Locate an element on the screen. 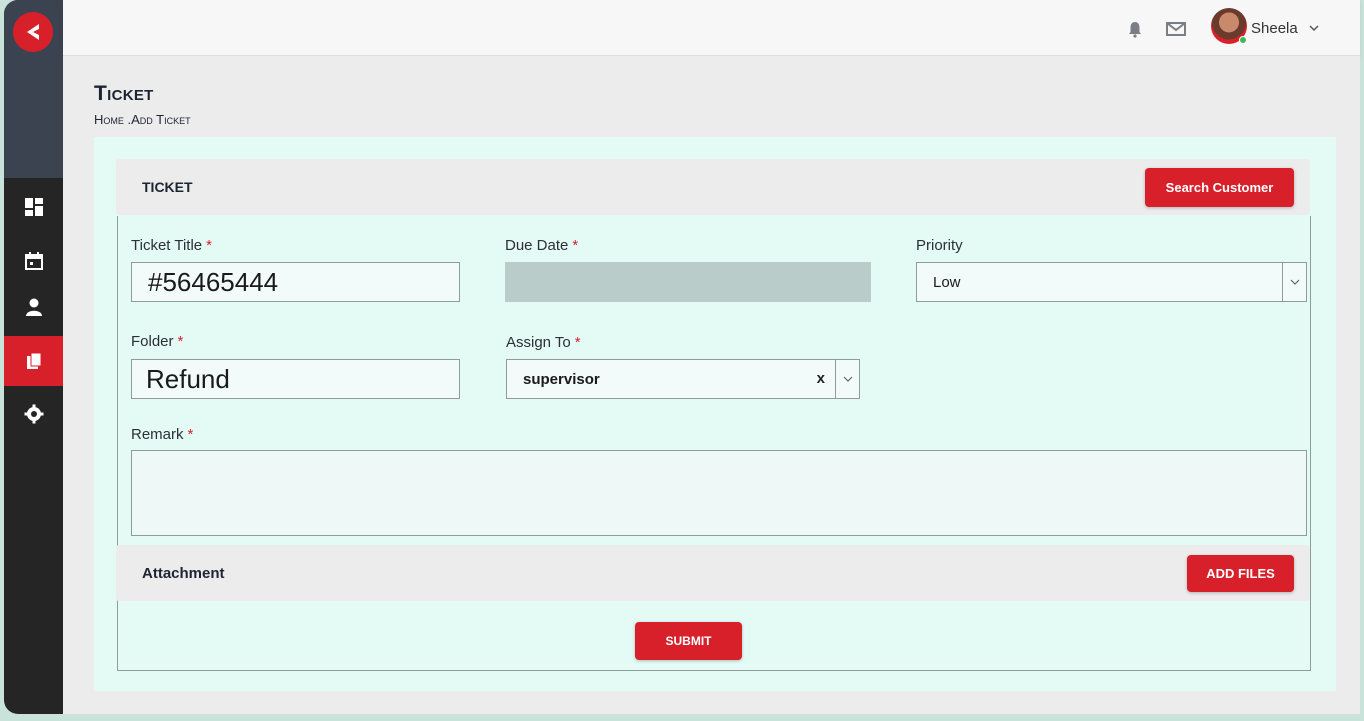  calendar-icon is located at coordinates (33, 261).